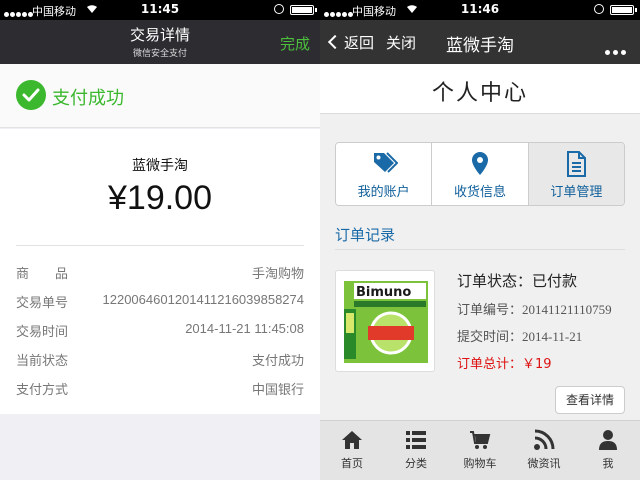  I want to click on payment-amount: ¥19.00, so click(160, 198).